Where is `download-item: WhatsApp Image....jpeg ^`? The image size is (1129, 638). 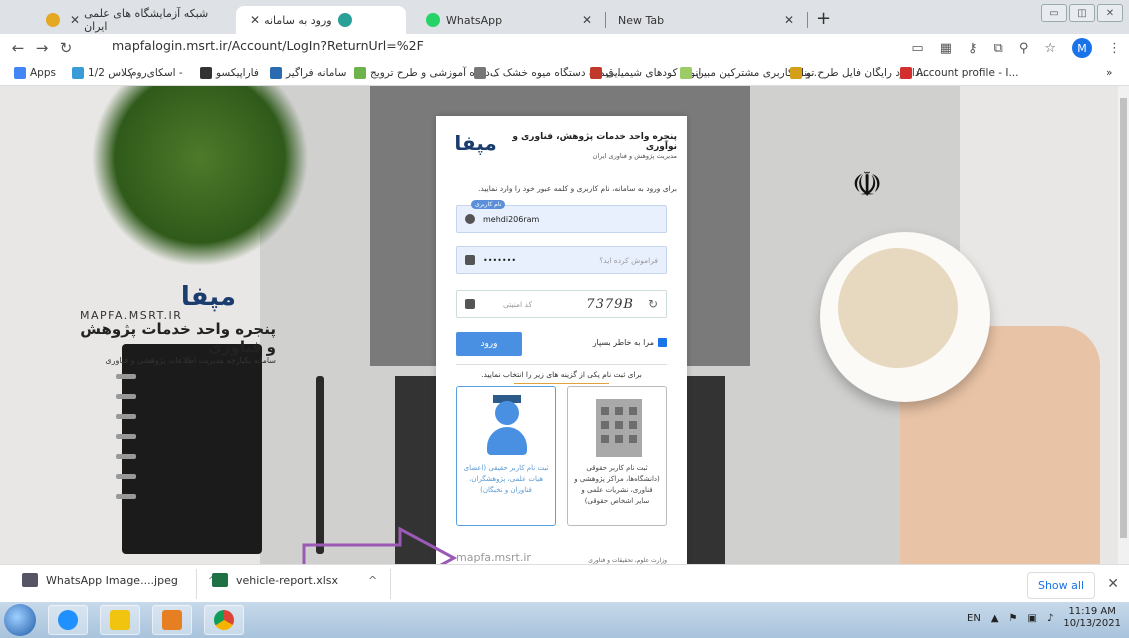
download-item: WhatsApp Image....jpeg ^ is located at coordinates (119, 580).